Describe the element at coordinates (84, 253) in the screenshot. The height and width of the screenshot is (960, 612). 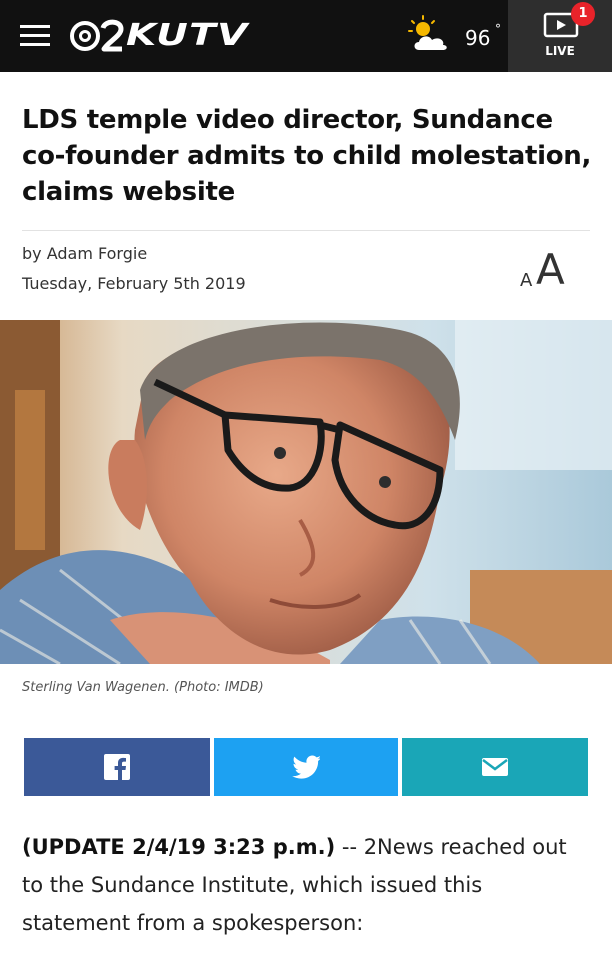
I see `article-byline: by Adam Forgie` at that location.